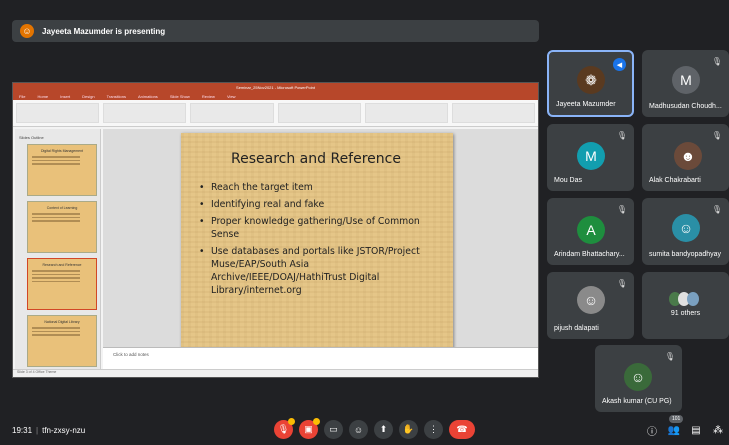 The width and height of the screenshot is (729, 445). What do you see at coordinates (62, 284) in the screenshot?
I see `slide-thumbnail-selected: Research and Reference` at bounding box center [62, 284].